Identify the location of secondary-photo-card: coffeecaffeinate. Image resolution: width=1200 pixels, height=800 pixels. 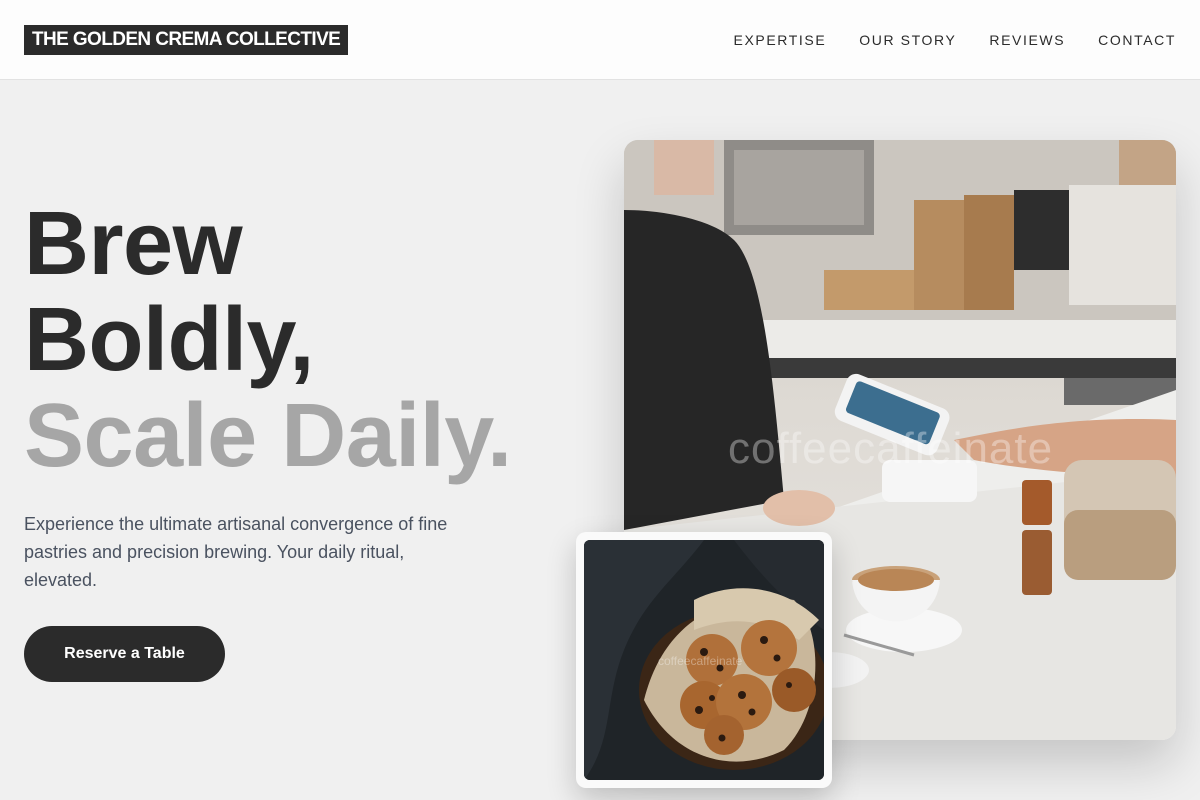
(704, 660).